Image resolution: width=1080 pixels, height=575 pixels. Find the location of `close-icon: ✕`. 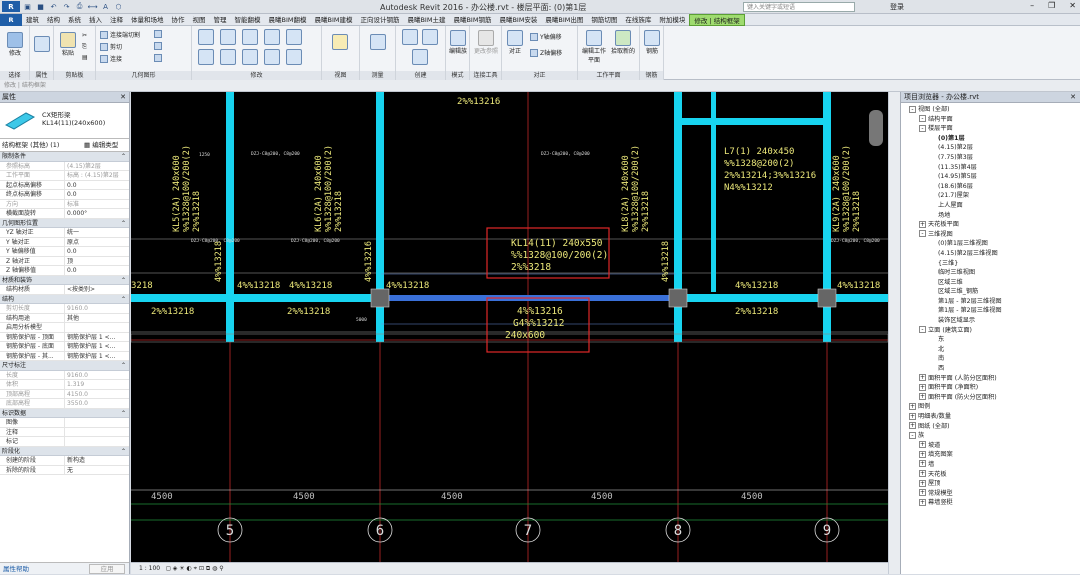

close-icon: ✕ is located at coordinates (1072, 5).